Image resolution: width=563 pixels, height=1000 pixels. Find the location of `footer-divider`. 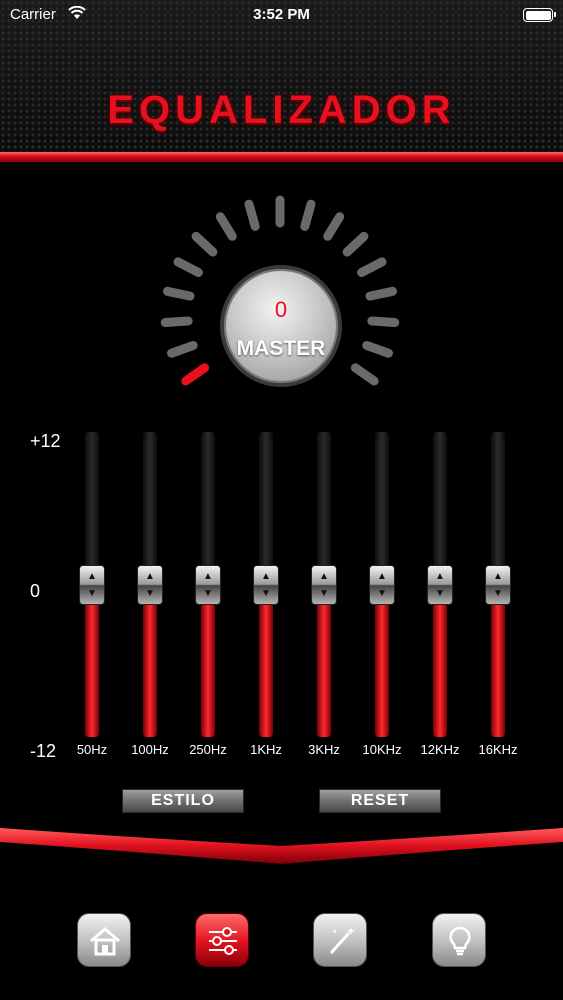

footer-divider is located at coordinates (281, 846).